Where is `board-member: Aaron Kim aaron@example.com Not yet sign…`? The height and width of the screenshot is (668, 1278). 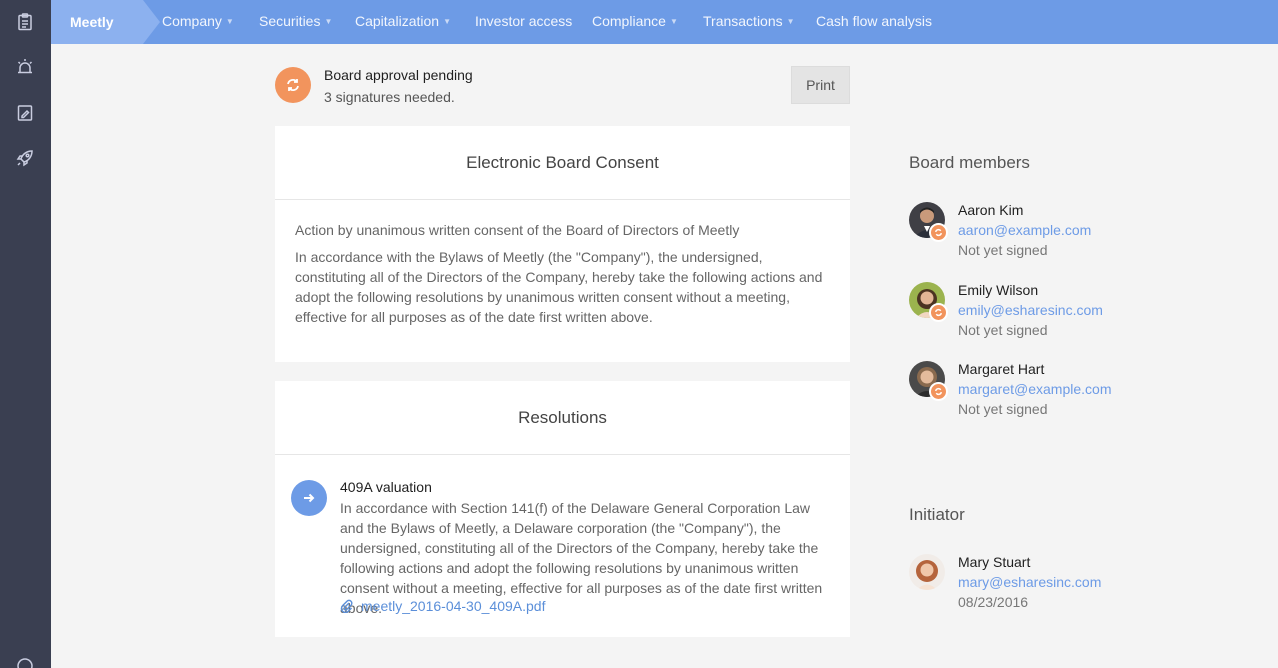
board-member: Aaron Kim aaron@example.com Not yet sign… is located at coordinates (1039, 237).